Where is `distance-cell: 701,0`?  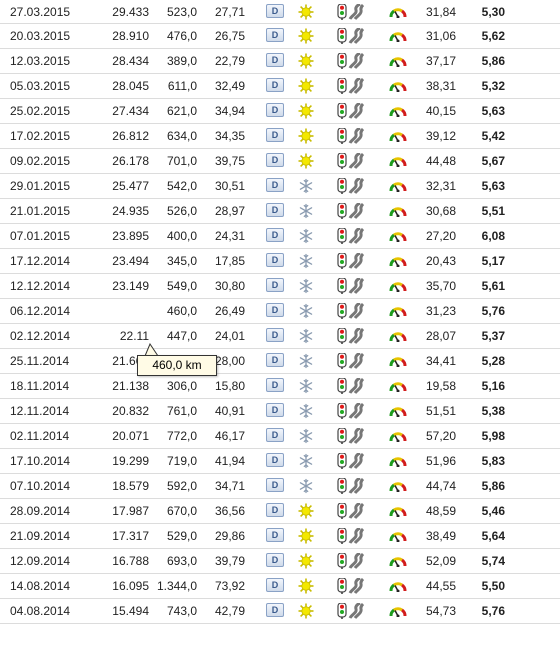 distance-cell: 701,0 is located at coordinates (173, 161).